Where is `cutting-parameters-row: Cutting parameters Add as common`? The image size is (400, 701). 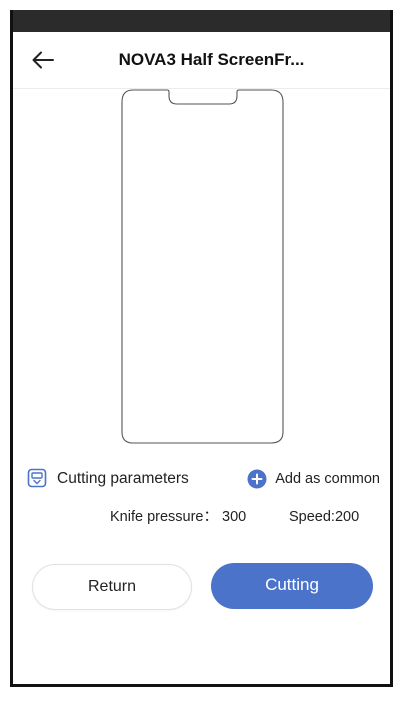 cutting-parameters-row: Cutting parameters Add as common is located at coordinates (201, 479).